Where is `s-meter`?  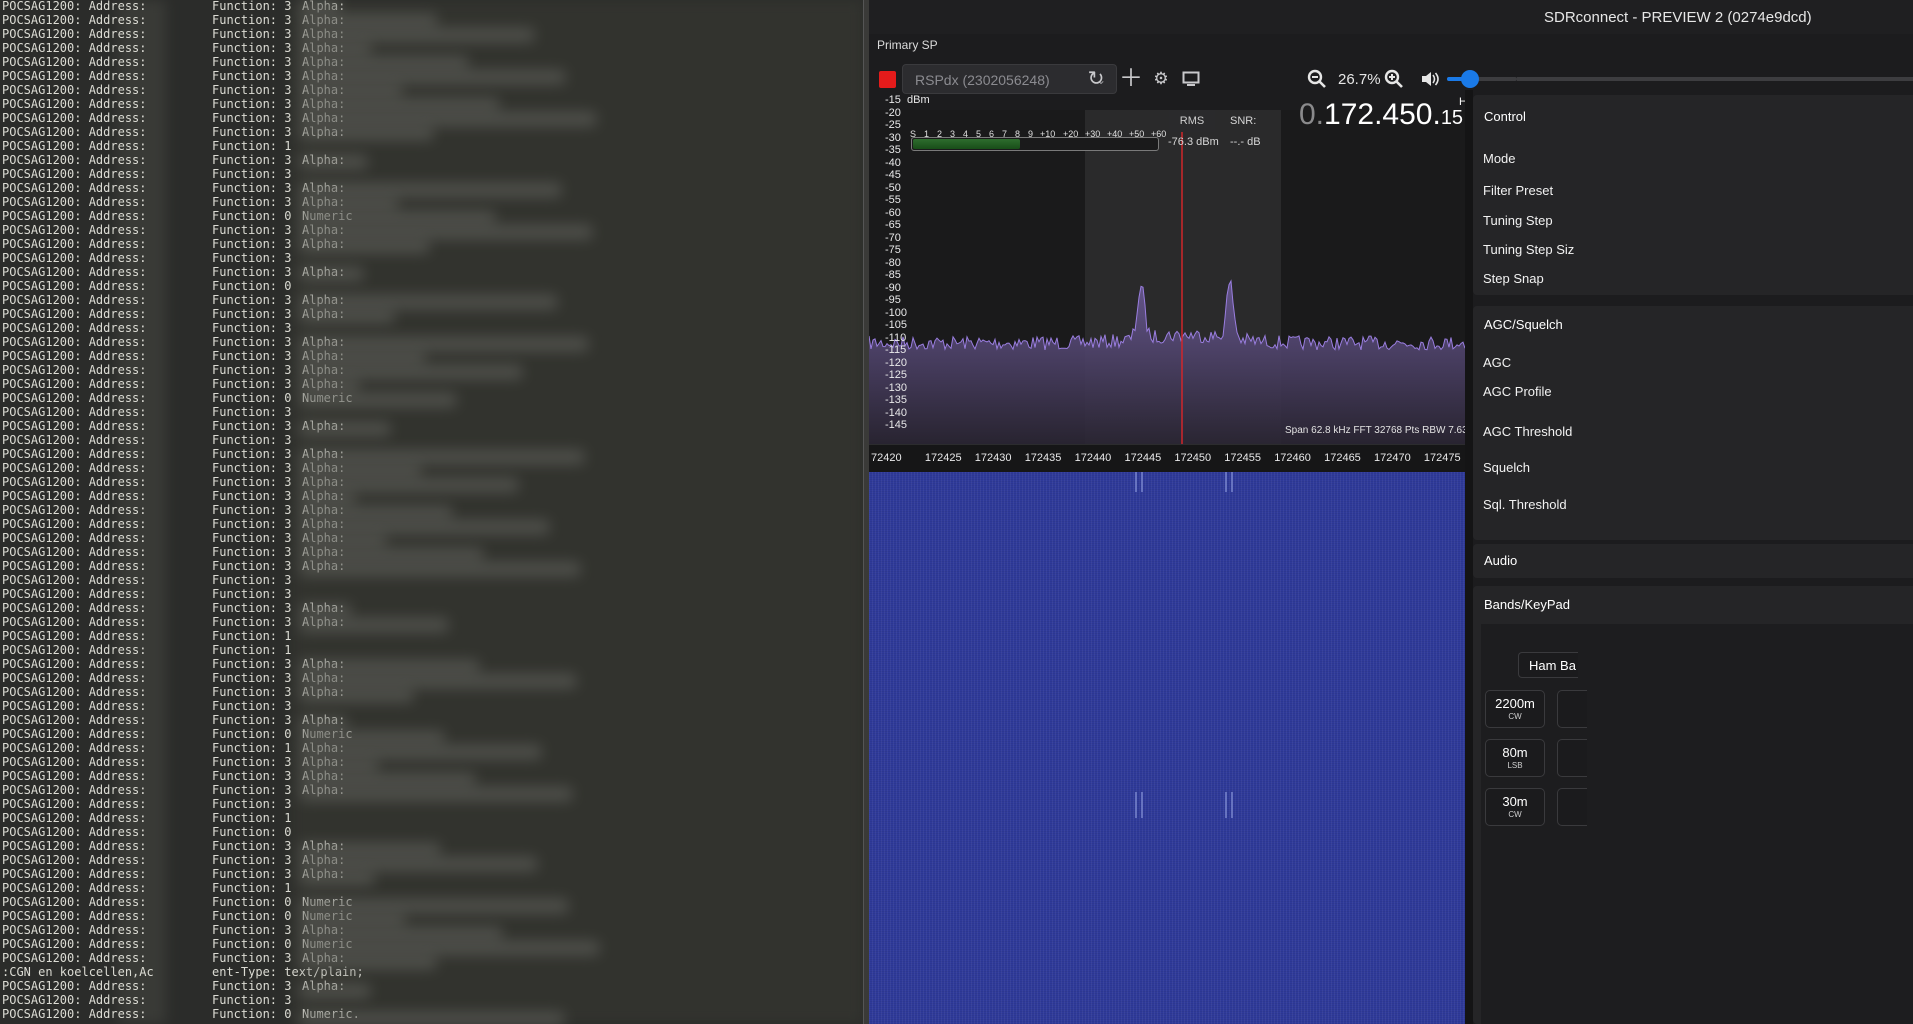 s-meter is located at coordinates (1035, 144).